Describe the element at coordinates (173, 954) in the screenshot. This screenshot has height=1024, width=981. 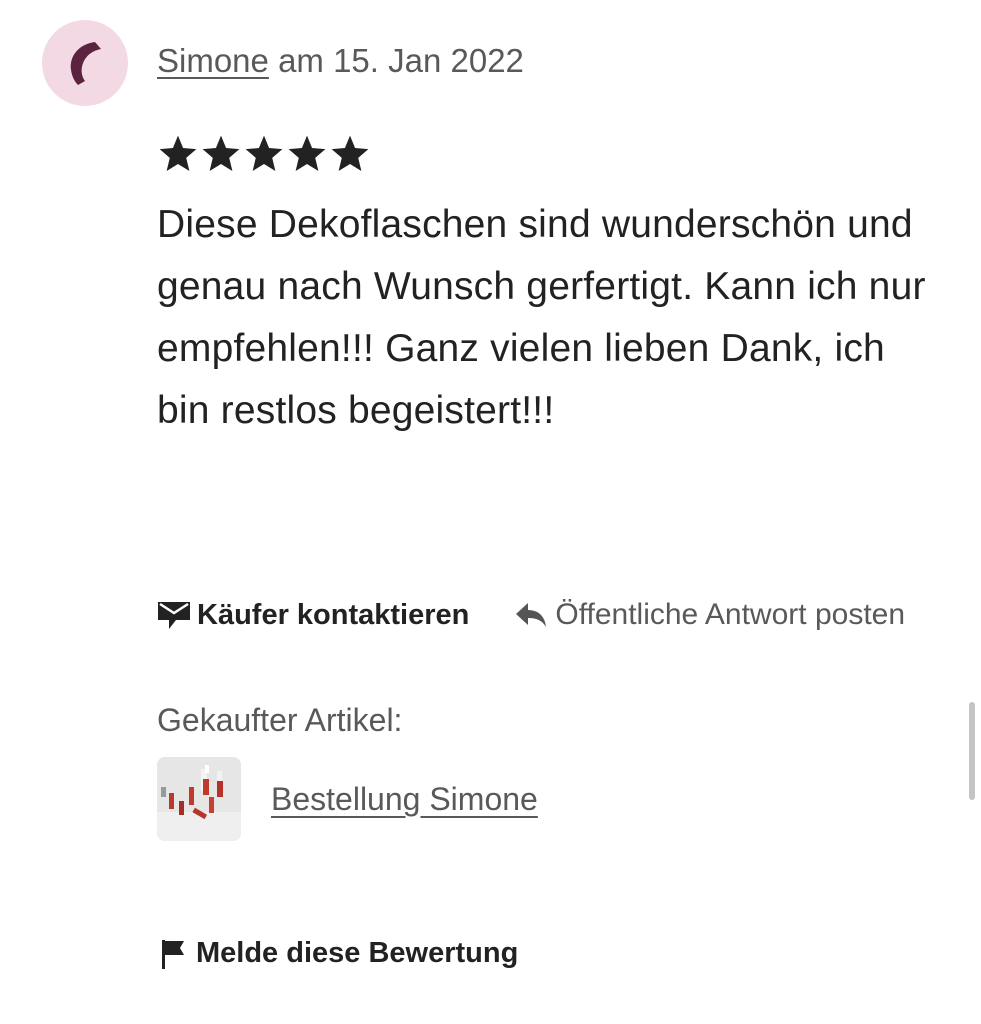
I see `flag-icon` at that location.